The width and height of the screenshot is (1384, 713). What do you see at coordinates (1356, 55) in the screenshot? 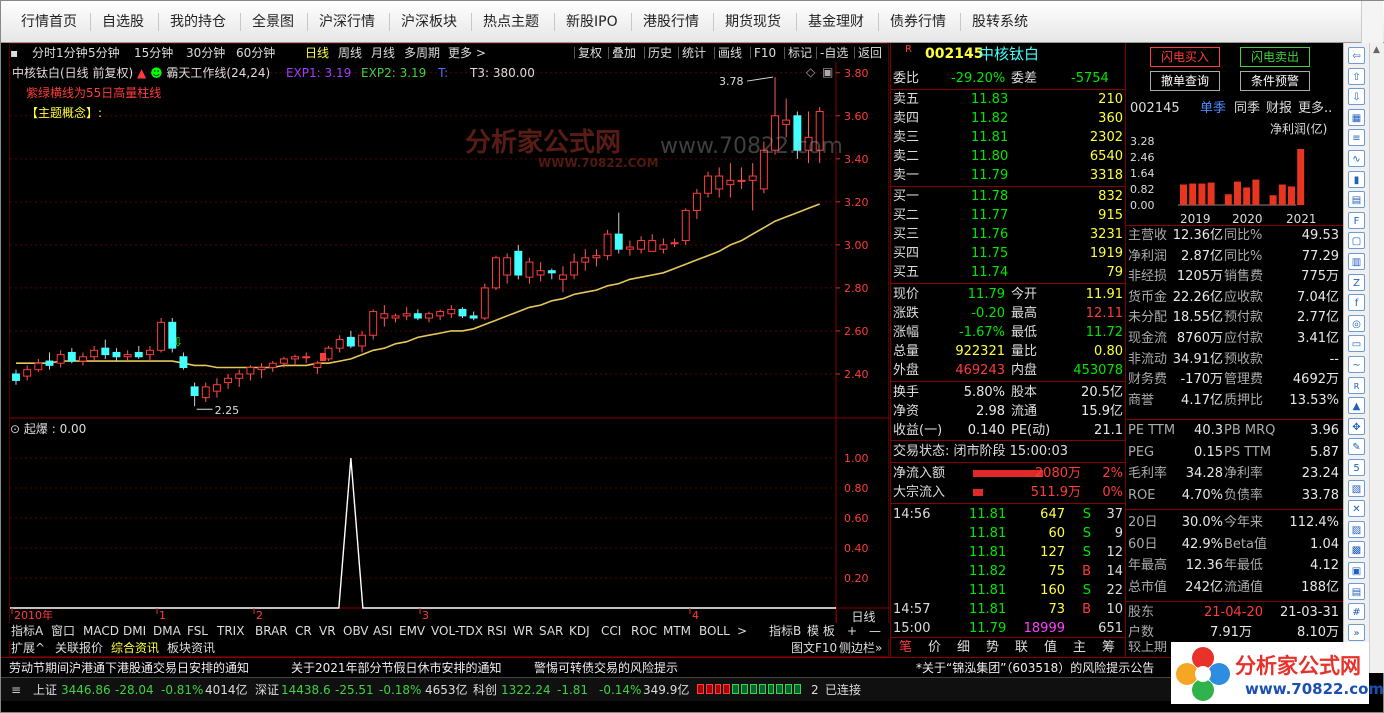
I see `left-arrow-icon: ⇦` at bounding box center [1356, 55].